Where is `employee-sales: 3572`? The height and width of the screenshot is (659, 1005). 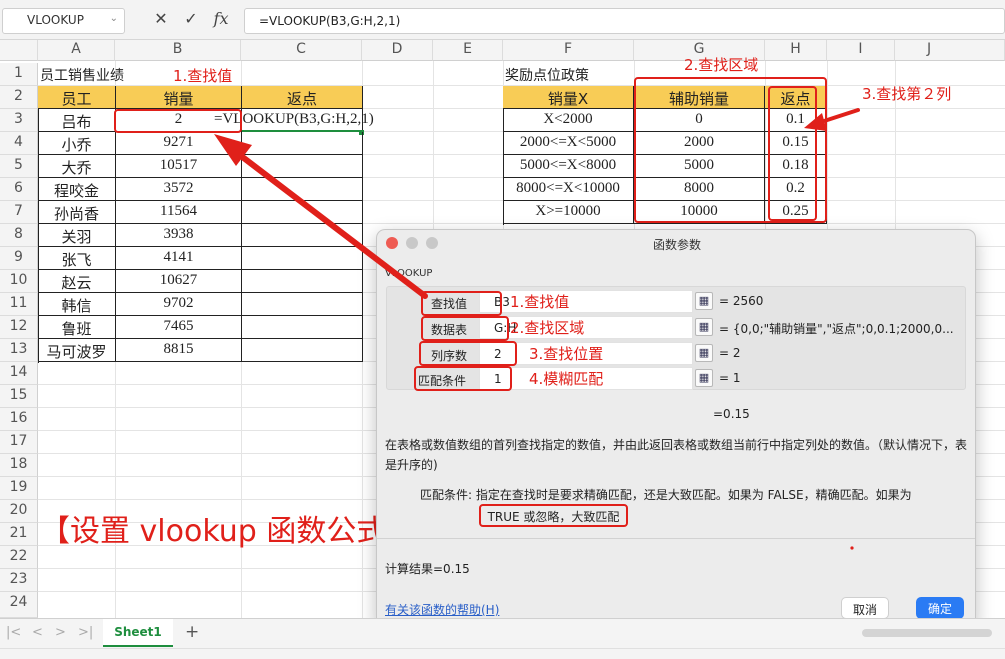
employee-sales: 3572 is located at coordinates (179, 189).